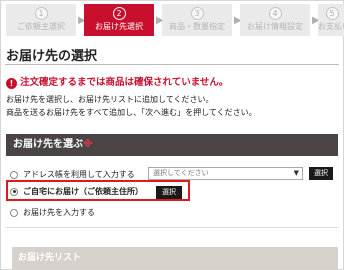 The width and height of the screenshot is (344, 270). What do you see at coordinates (172, 145) in the screenshot?
I see `select-destination-header: お届け先を選ぶ※` at bounding box center [172, 145].